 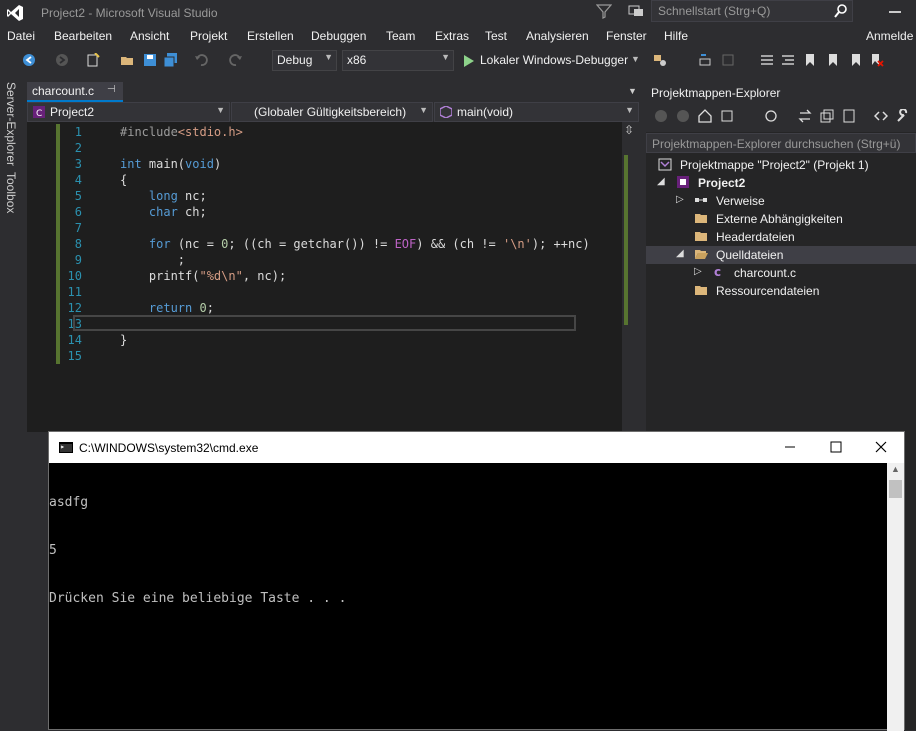 I want to click on code-line: printf("%d\n", nc);, so click(x=203, y=276).